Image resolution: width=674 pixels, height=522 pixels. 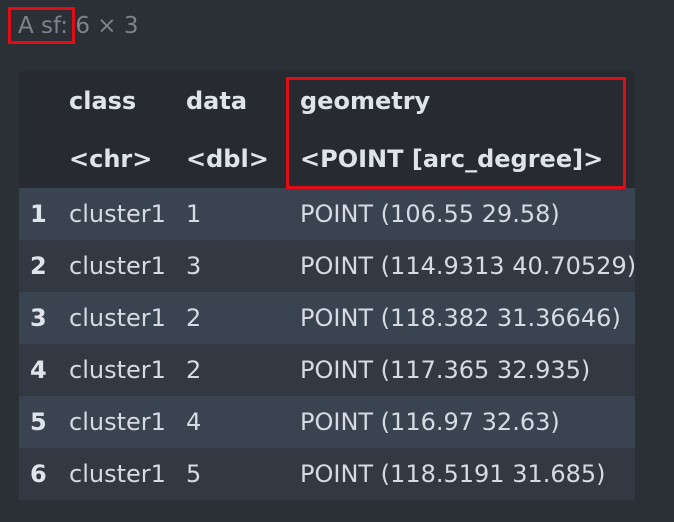 I want to click on cell-data: 4, so click(x=194, y=422).